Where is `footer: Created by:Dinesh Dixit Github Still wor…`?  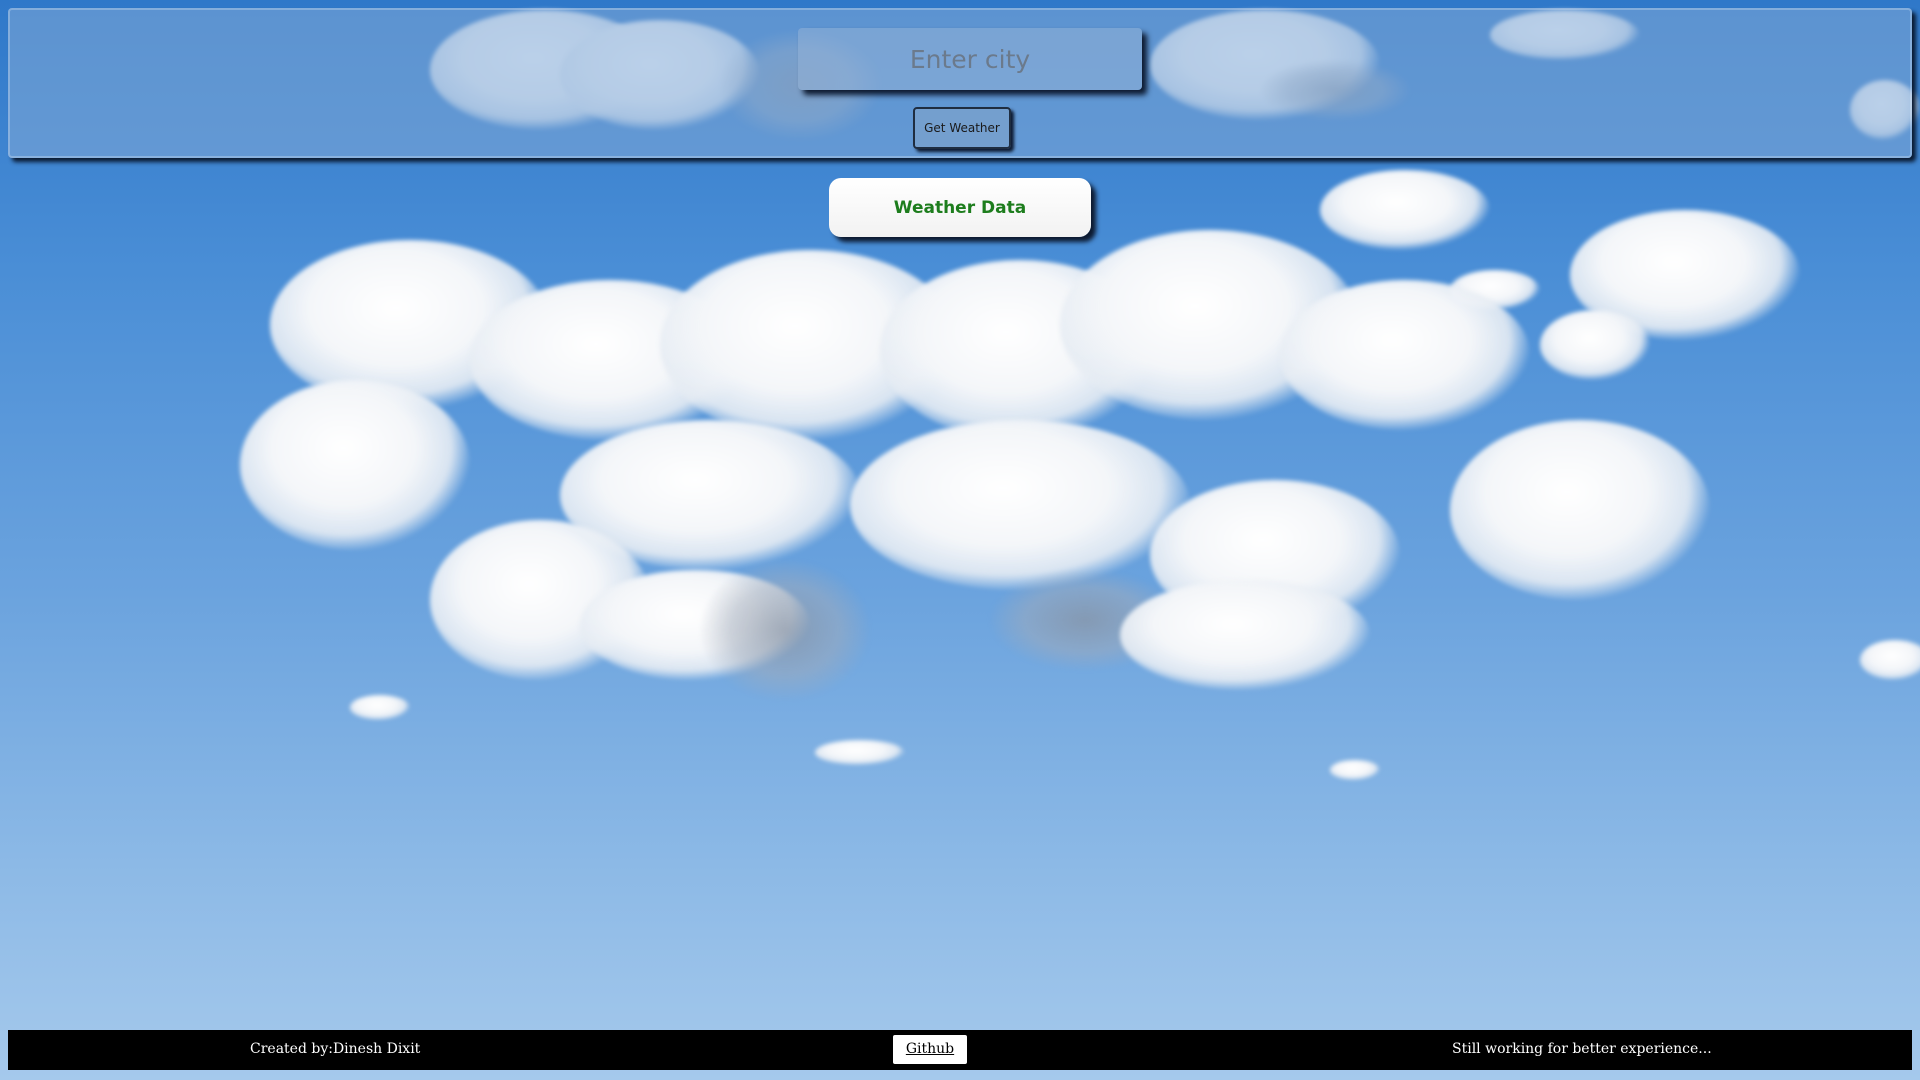 footer: Created by:Dinesh Dixit Github Still wor… is located at coordinates (960, 1050).